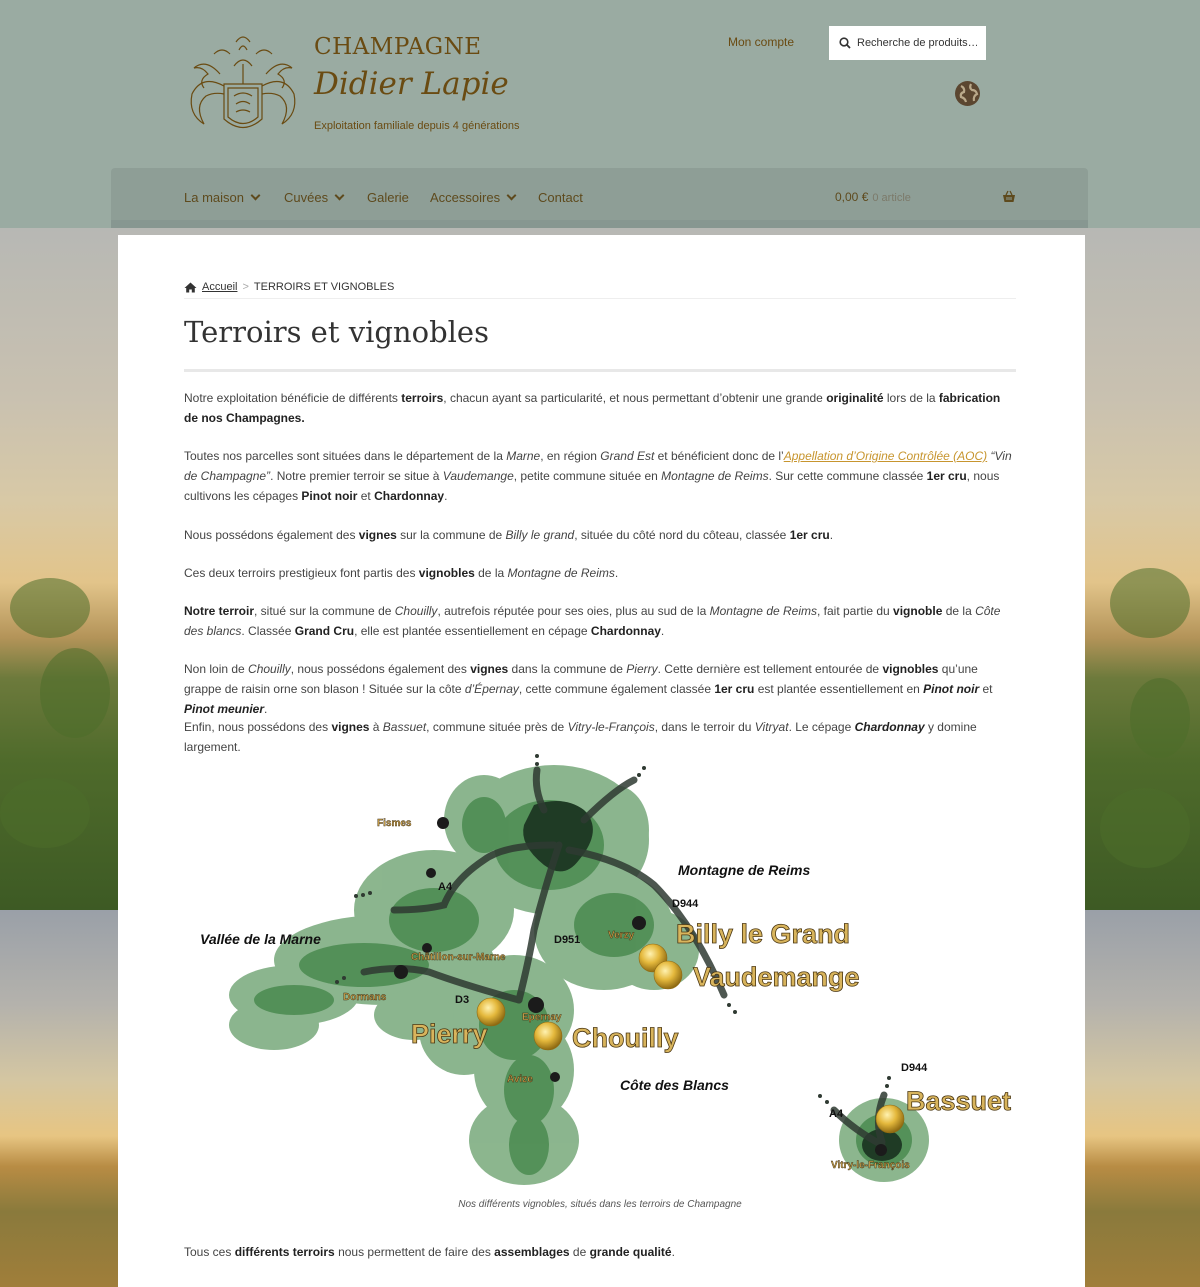 The width and height of the screenshot is (1200, 1287). Describe the element at coordinates (394, 823) in the screenshot. I see `town-label: Fismes` at that location.